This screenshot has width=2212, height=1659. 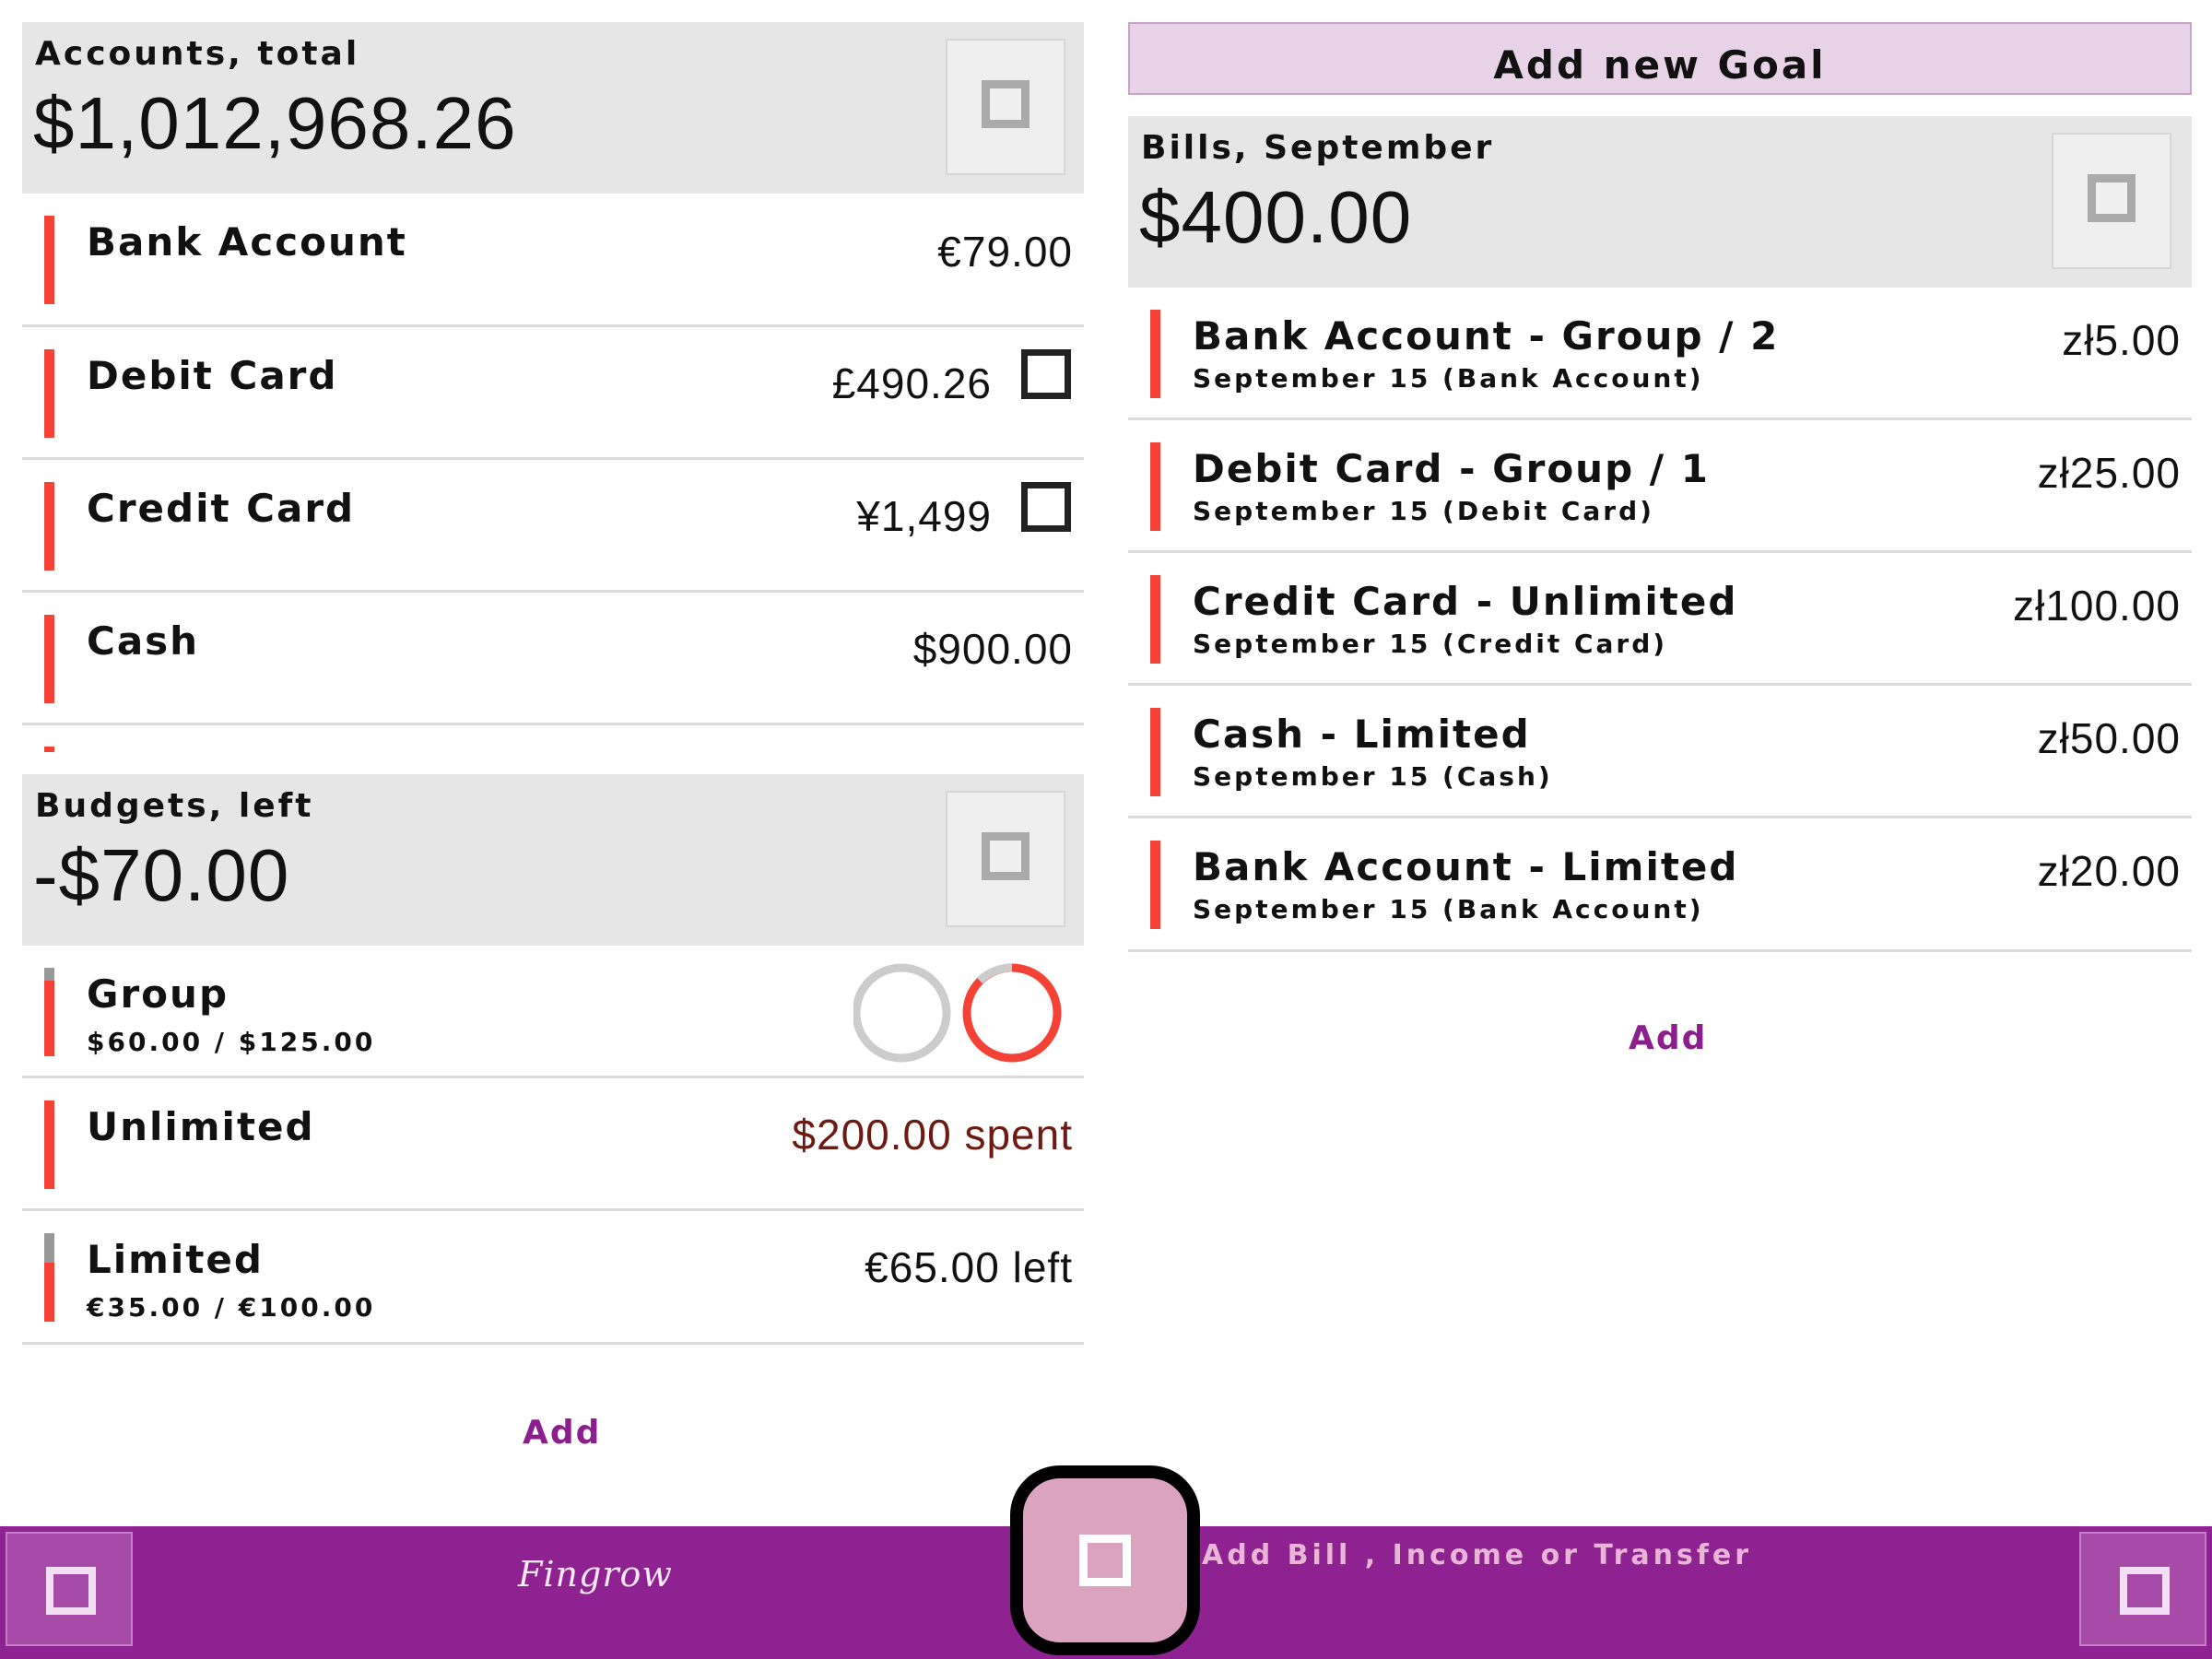 I want to click on account-name: Debit Card, so click(x=212, y=375).